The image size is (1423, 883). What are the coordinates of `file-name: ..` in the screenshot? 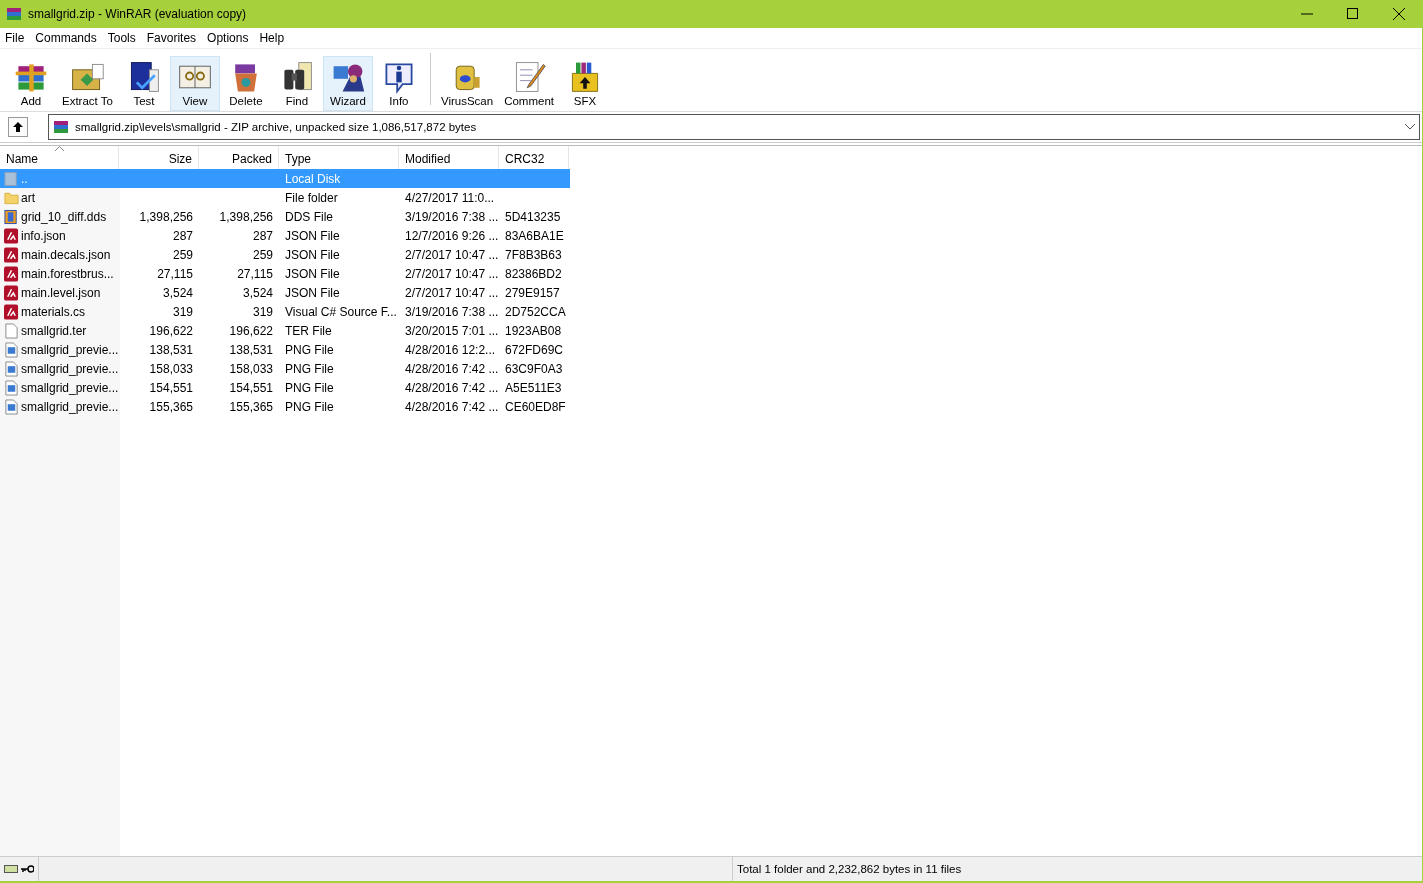 It's located at (24, 178).